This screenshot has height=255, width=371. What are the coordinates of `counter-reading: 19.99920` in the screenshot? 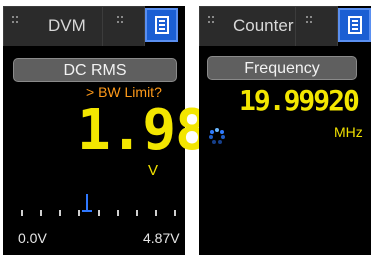 It's located at (299, 100).